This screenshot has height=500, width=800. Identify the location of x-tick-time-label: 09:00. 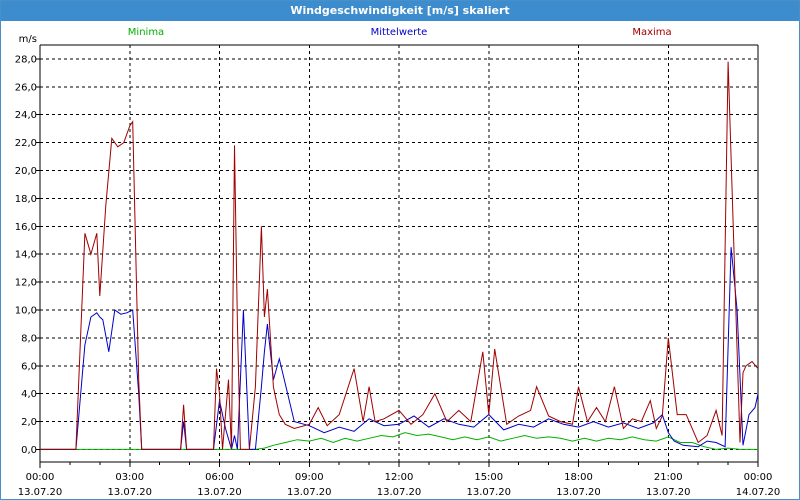
(309, 477).